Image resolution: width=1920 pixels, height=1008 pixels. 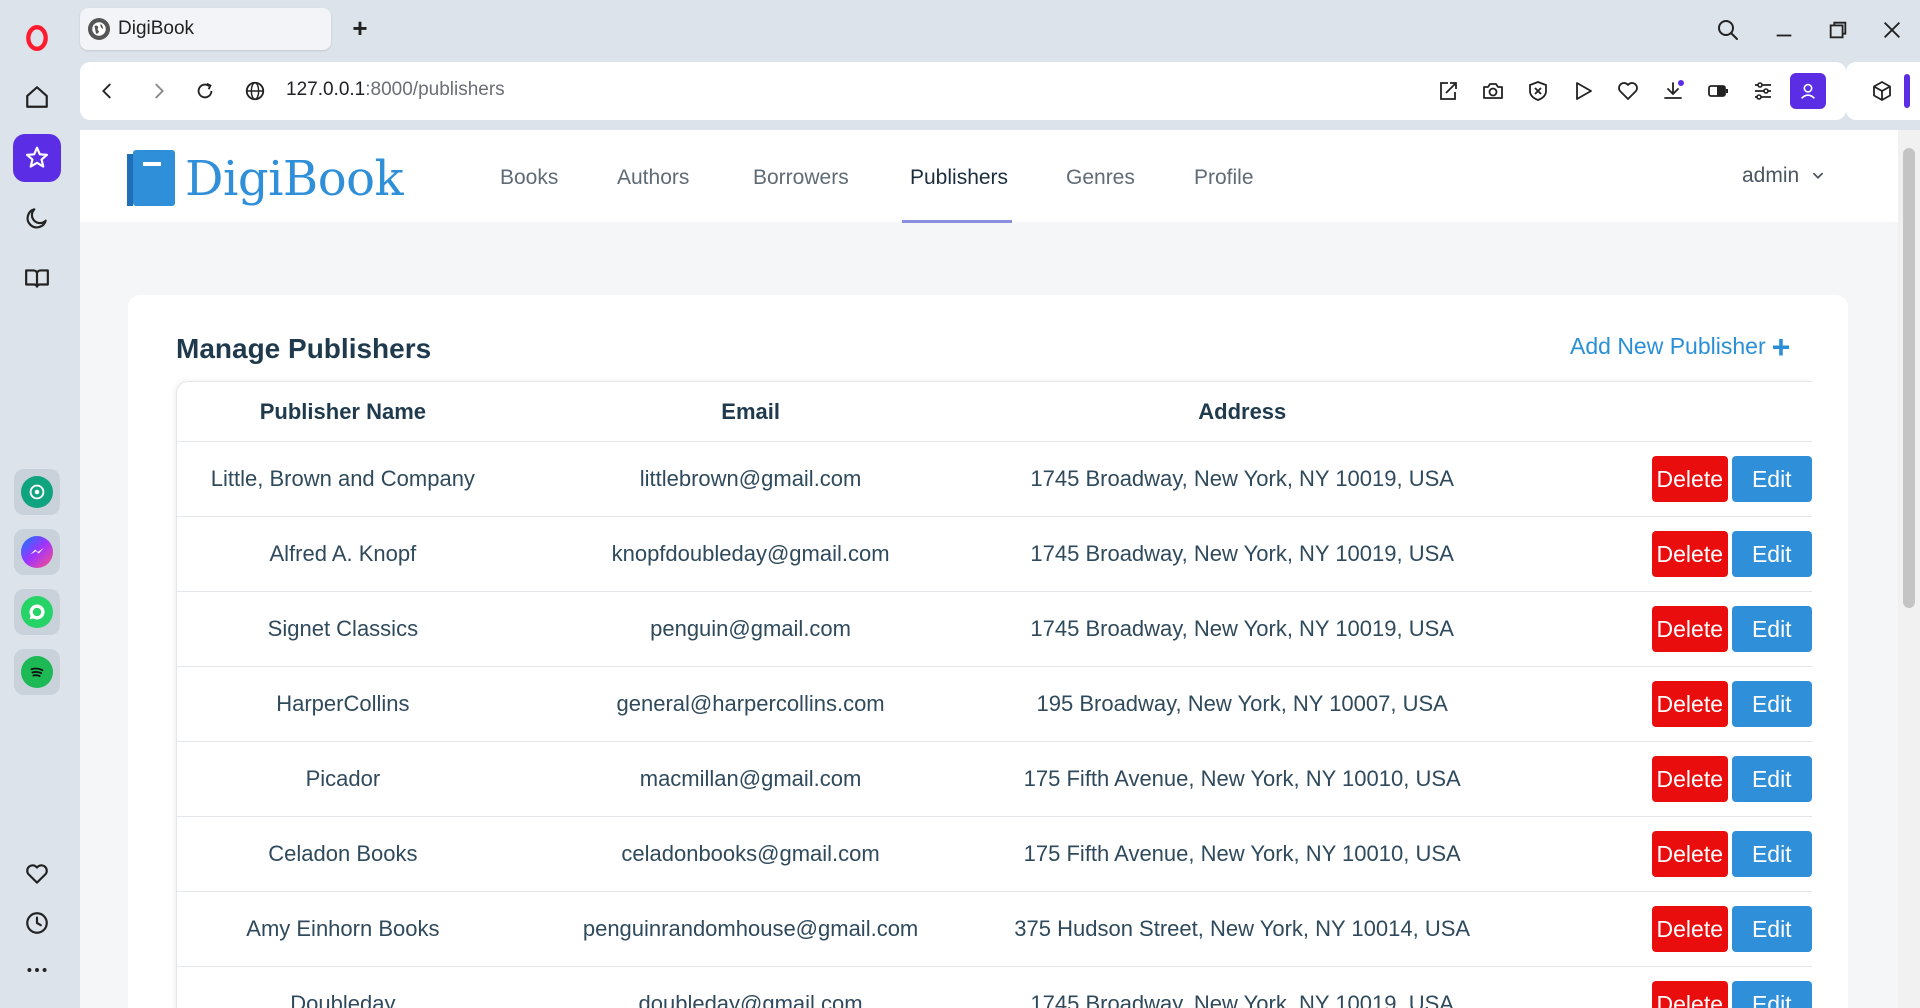 I want to click on downloads-icon, so click(x=1673, y=91).